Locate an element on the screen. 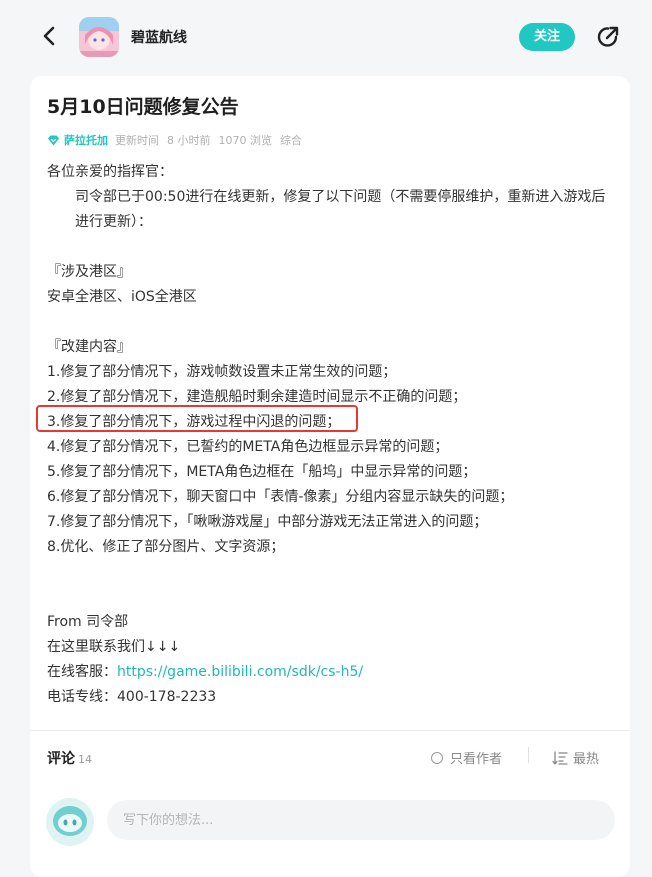 This screenshot has height=877, width=652. author-only-toggle: 只看作者 is located at coordinates (466, 757).